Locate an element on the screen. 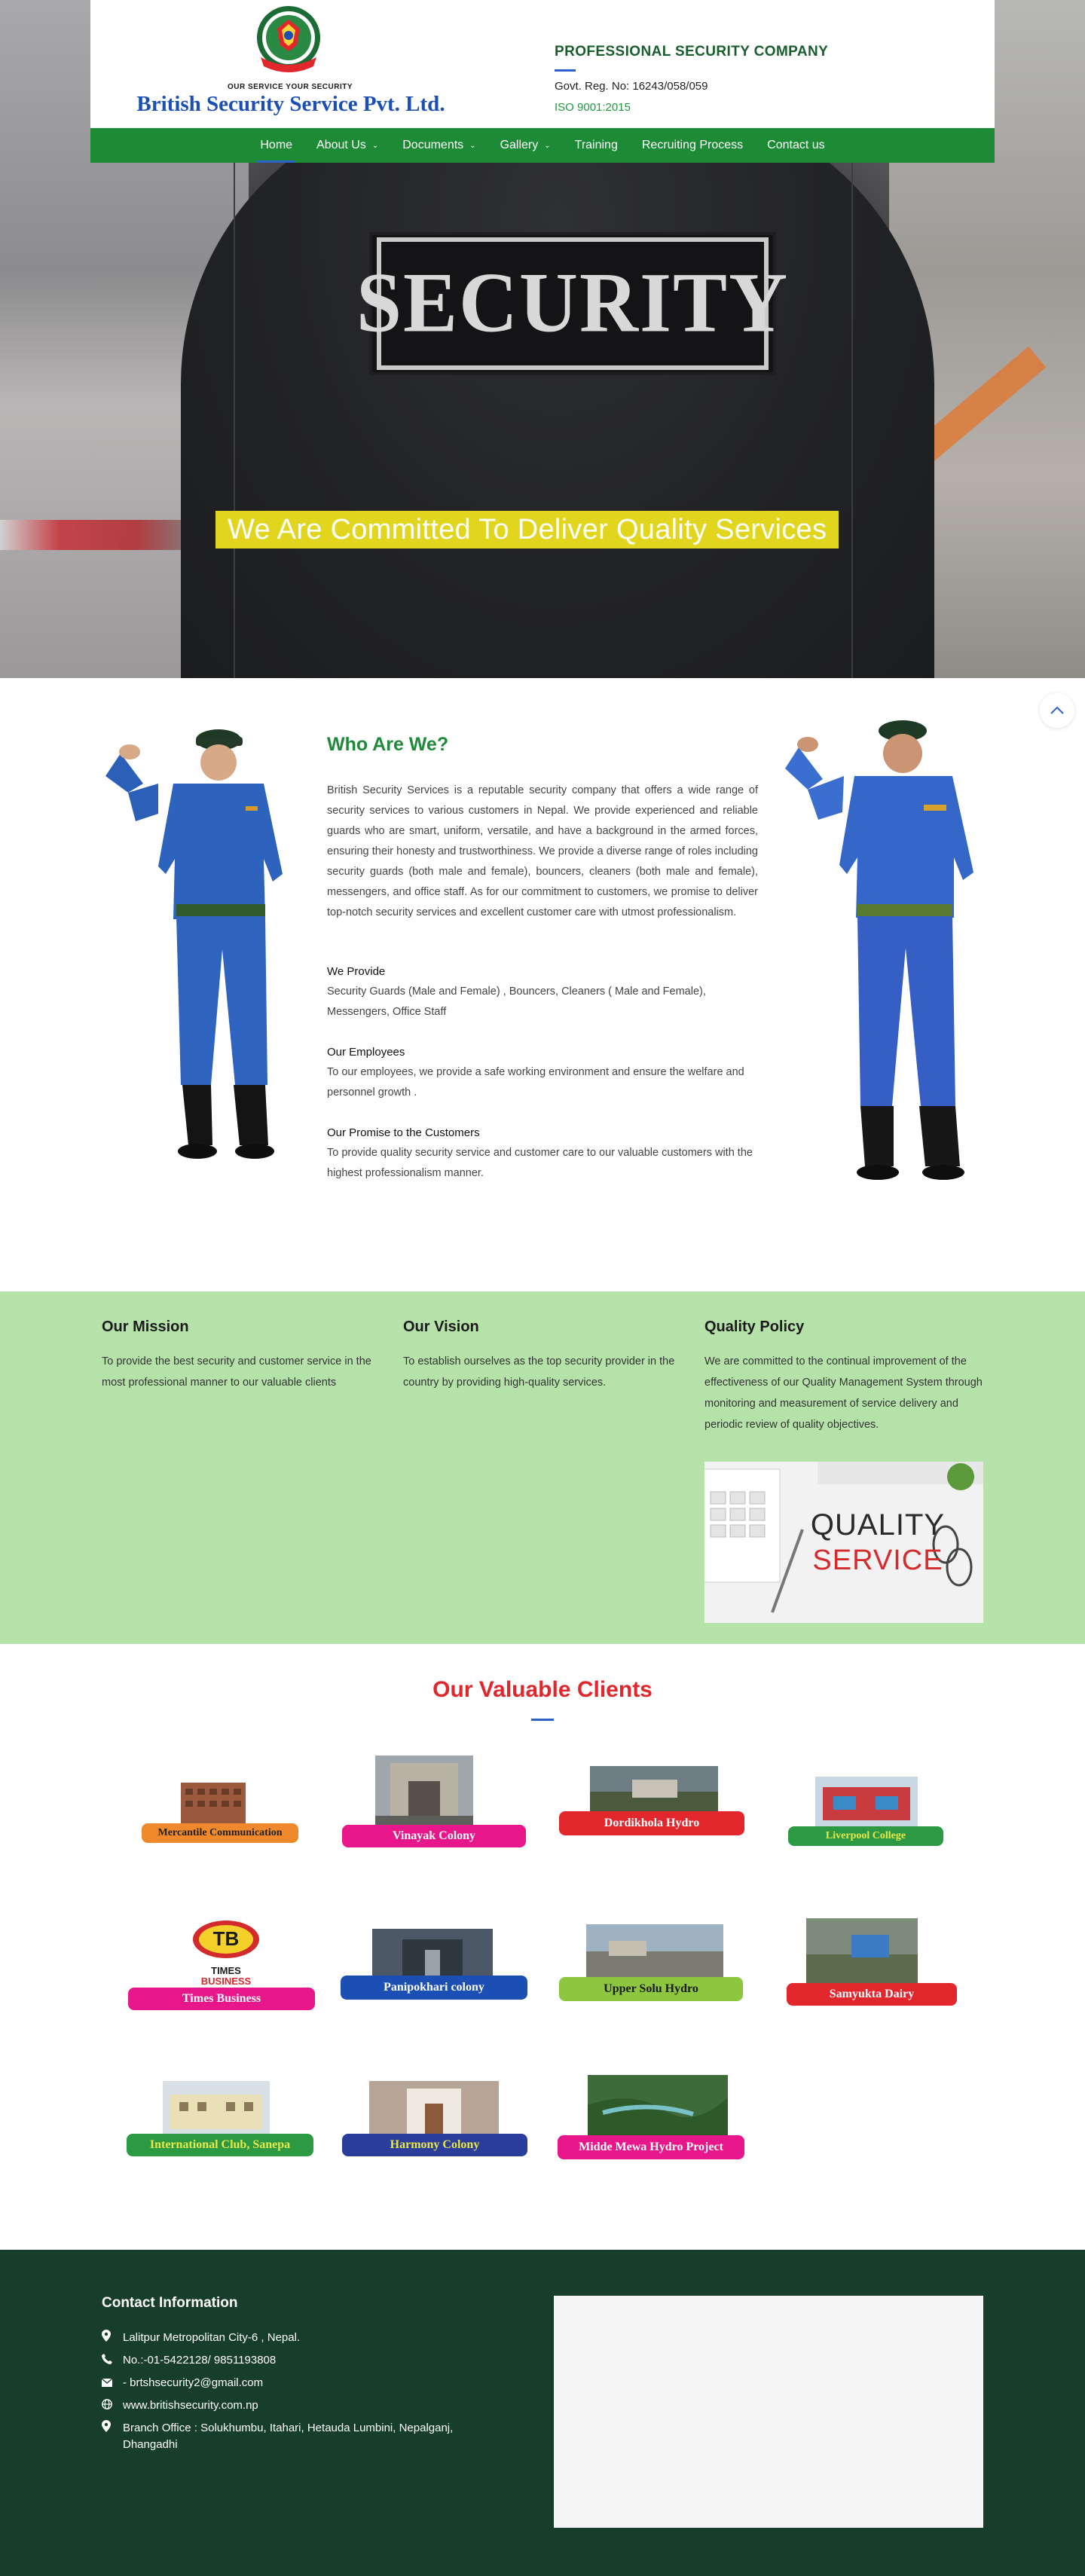  company-name: British Security Service Pvt. Ltd. is located at coordinates (291, 104).